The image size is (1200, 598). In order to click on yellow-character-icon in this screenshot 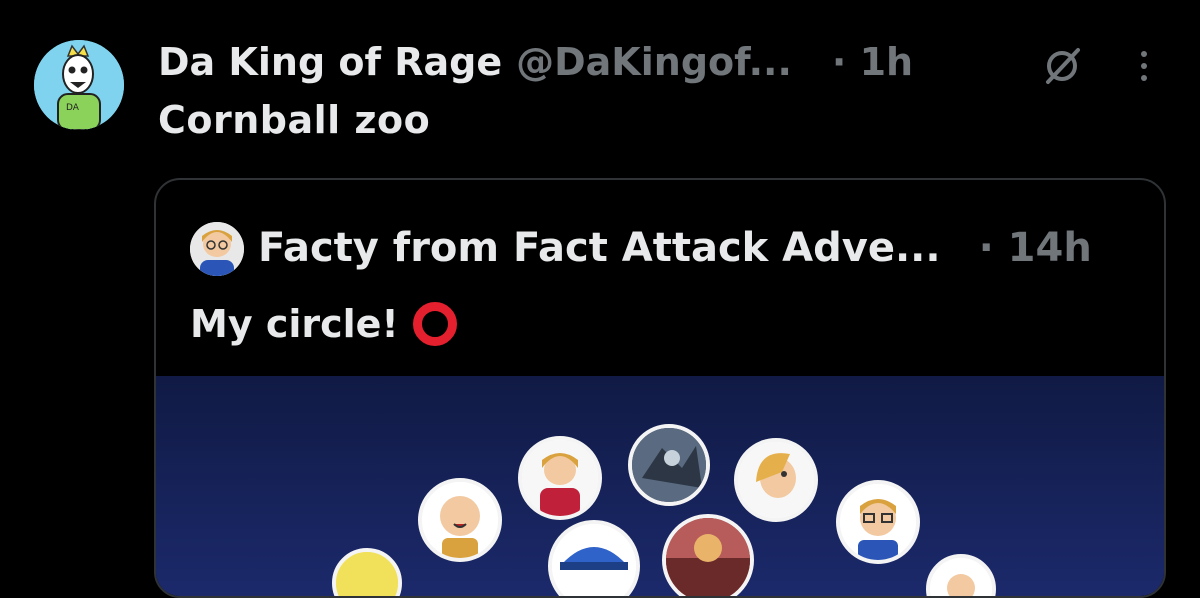, I will do `click(367, 574)`.